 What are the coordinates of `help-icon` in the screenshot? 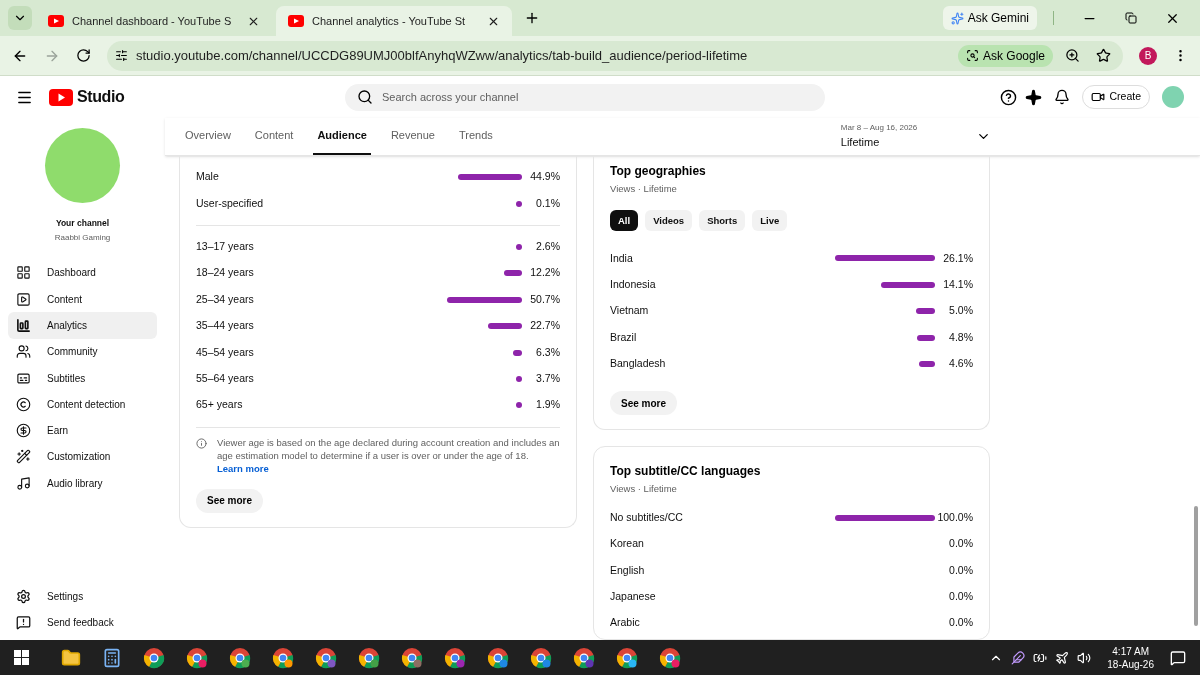 It's located at (1009, 97).